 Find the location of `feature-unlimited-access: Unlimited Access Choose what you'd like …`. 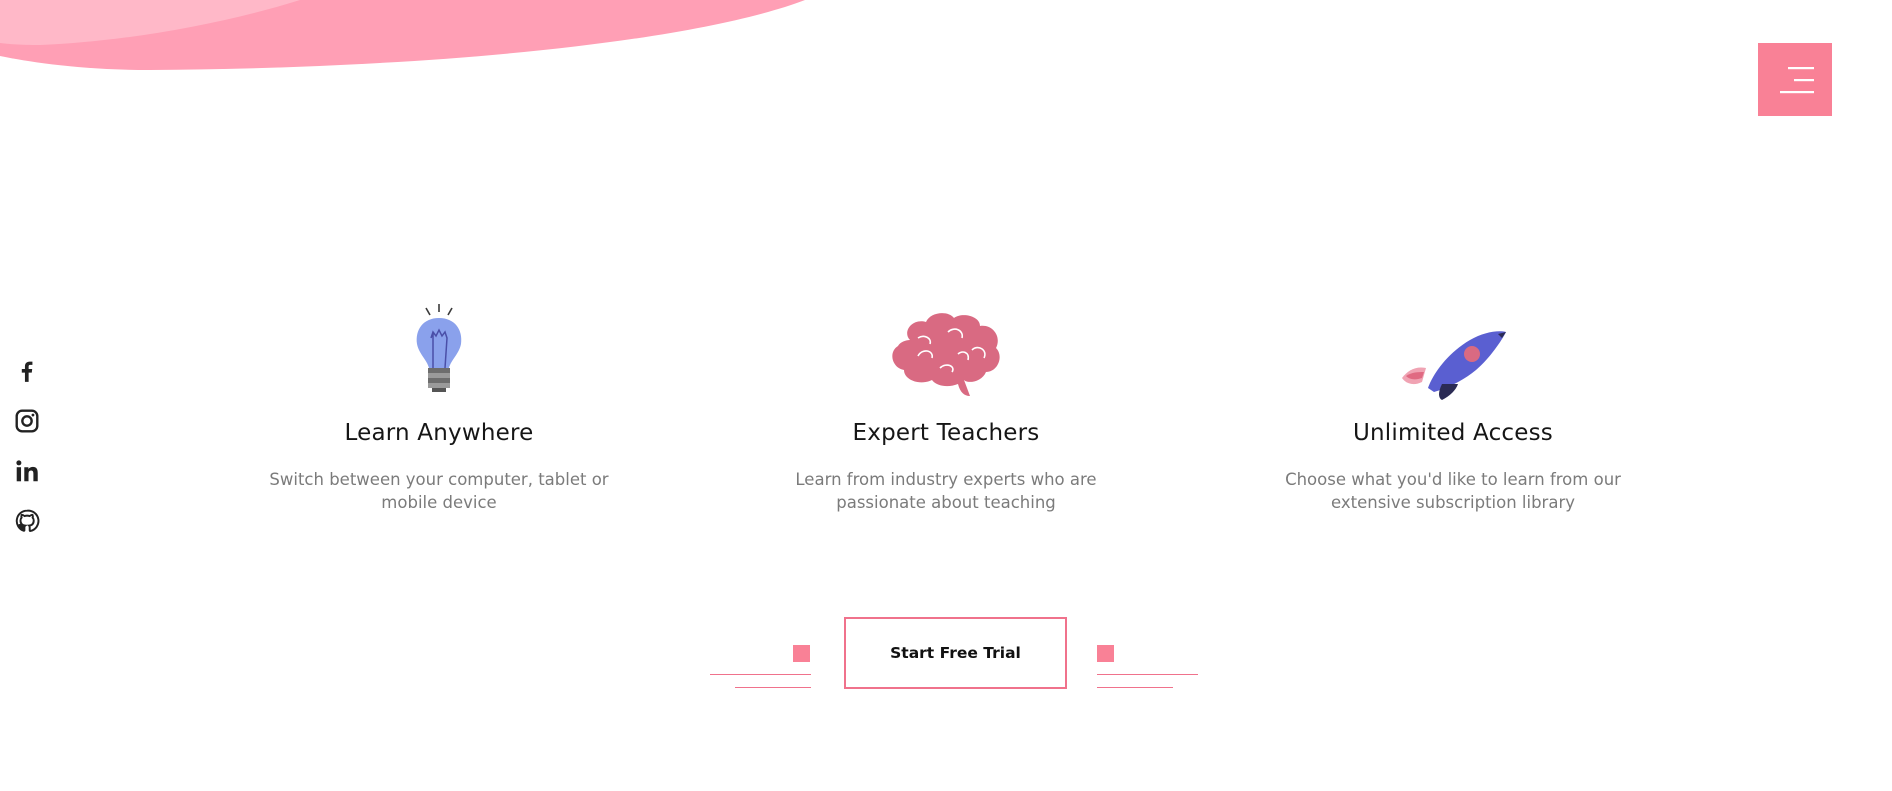

feature-unlimited-access: Unlimited Access Choose what you'd like … is located at coordinates (1453, 407).